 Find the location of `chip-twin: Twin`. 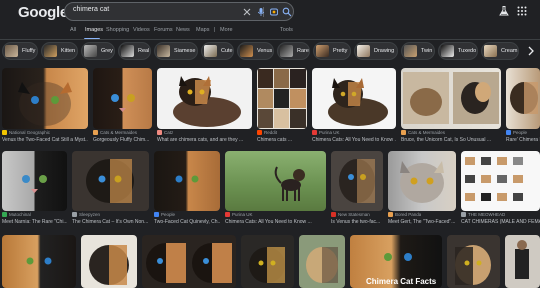

chip-twin: Twin is located at coordinates (418, 51).